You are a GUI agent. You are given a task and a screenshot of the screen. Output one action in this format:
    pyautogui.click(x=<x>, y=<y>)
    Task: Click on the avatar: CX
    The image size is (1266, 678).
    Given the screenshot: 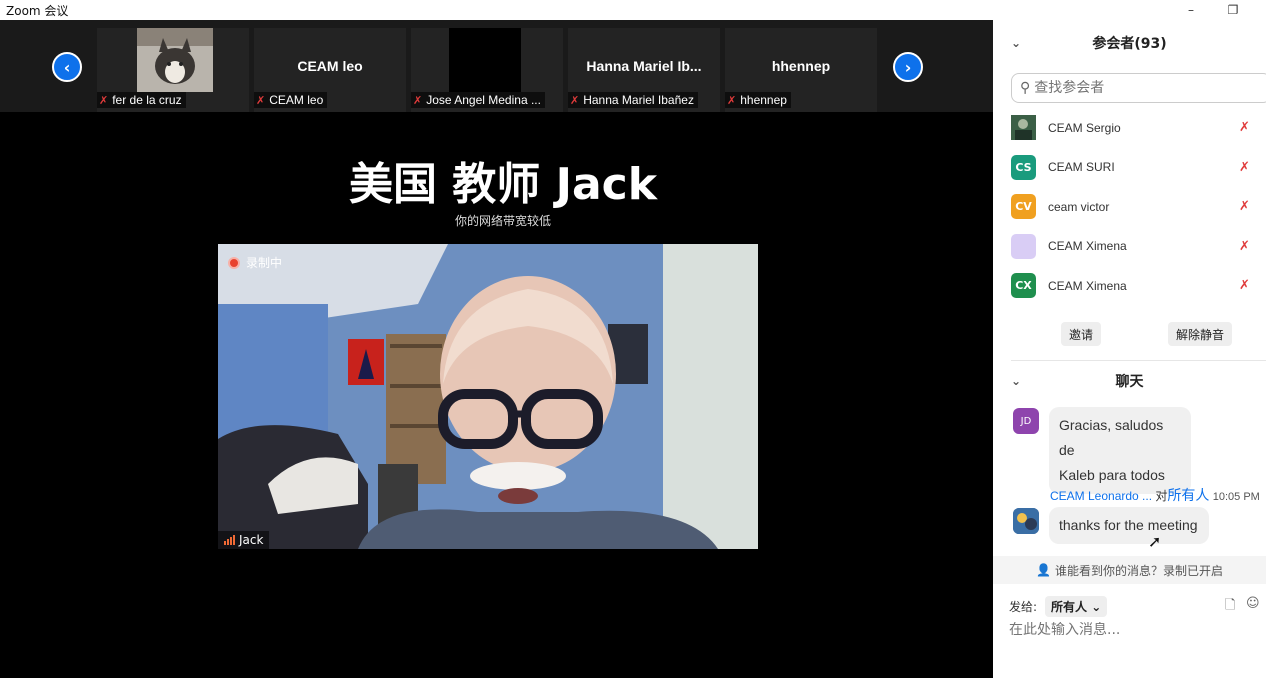 What is the action you would take?
    pyautogui.click(x=1023, y=286)
    